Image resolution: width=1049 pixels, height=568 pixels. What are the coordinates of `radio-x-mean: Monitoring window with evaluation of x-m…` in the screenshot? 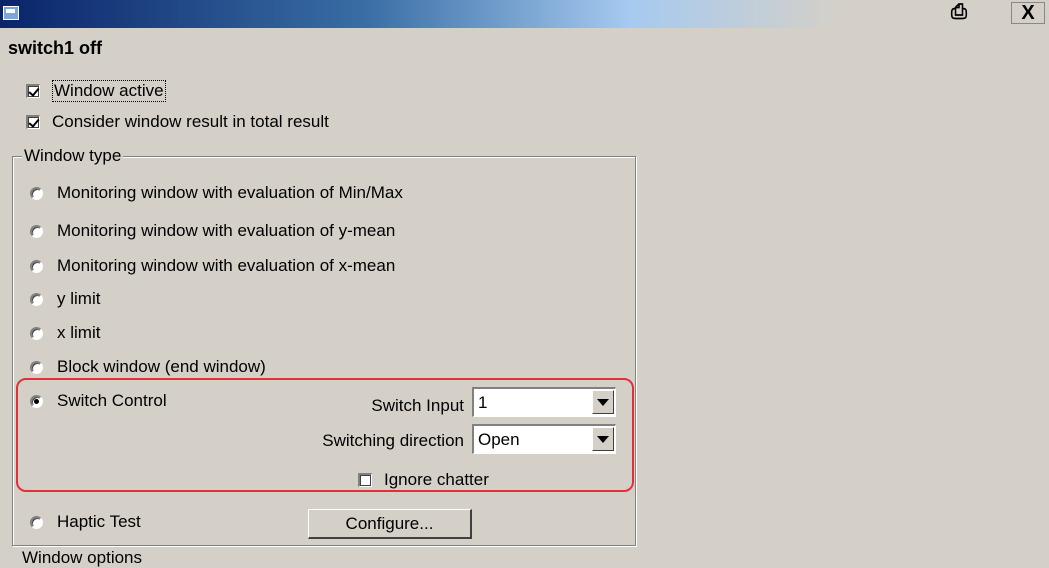 It's located at (212, 266).